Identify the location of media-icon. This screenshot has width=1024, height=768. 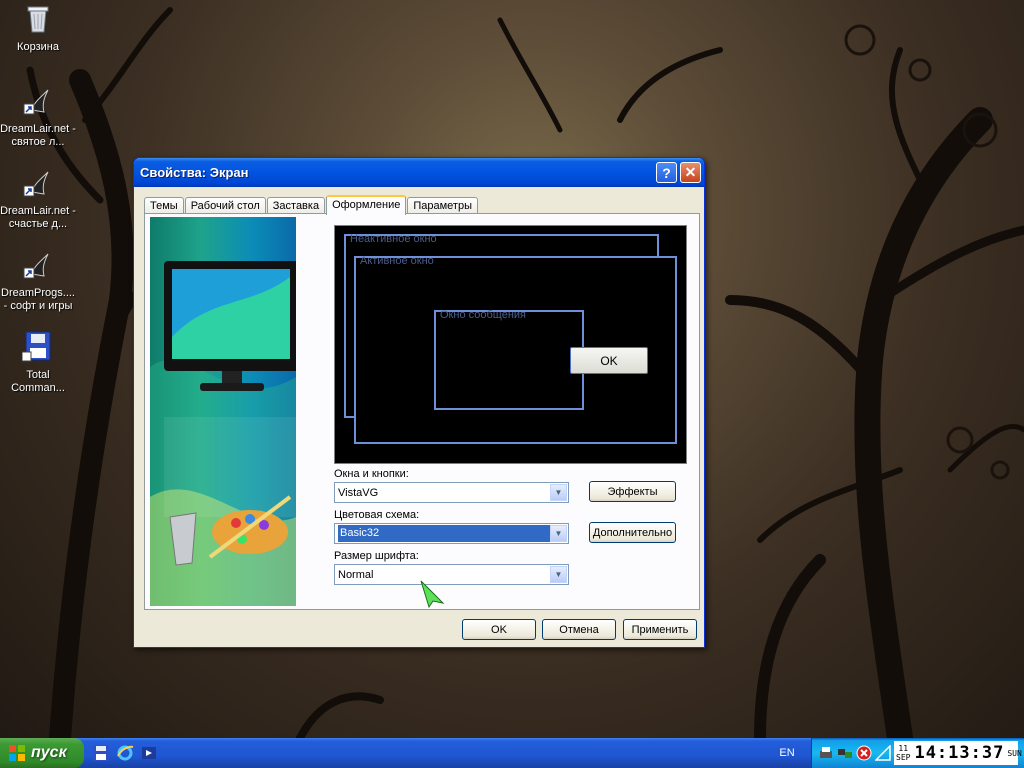
(149, 753).